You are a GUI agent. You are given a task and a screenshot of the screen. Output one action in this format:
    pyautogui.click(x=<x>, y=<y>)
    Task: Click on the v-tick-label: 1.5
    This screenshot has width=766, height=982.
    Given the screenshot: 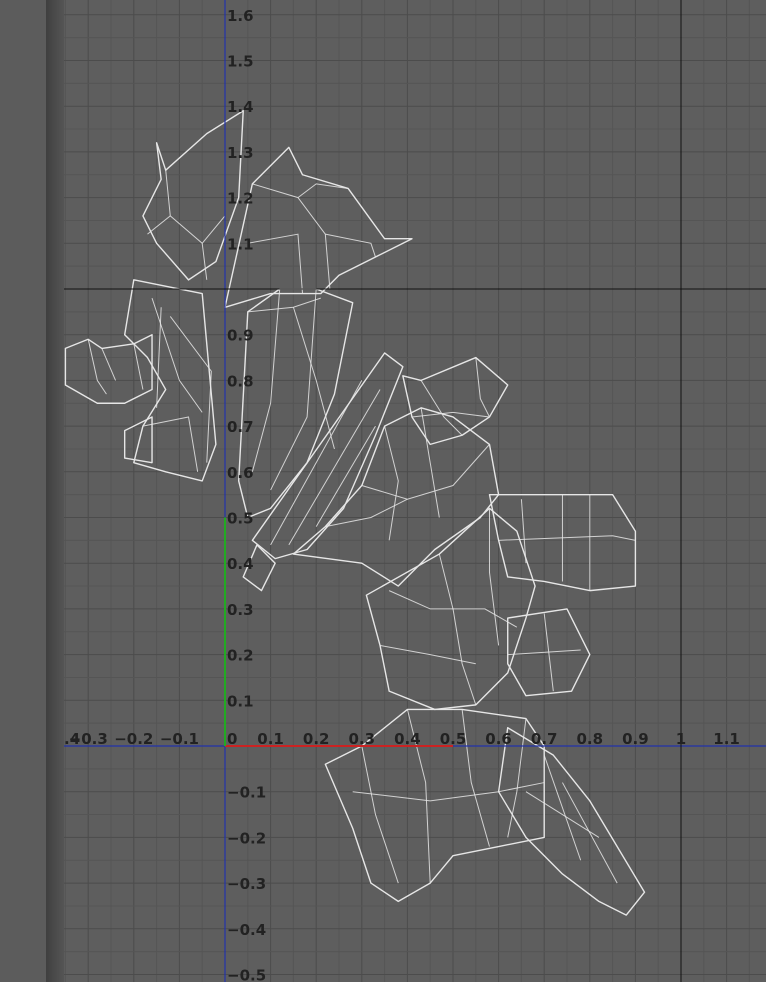 What is the action you would take?
    pyautogui.click(x=240, y=62)
    